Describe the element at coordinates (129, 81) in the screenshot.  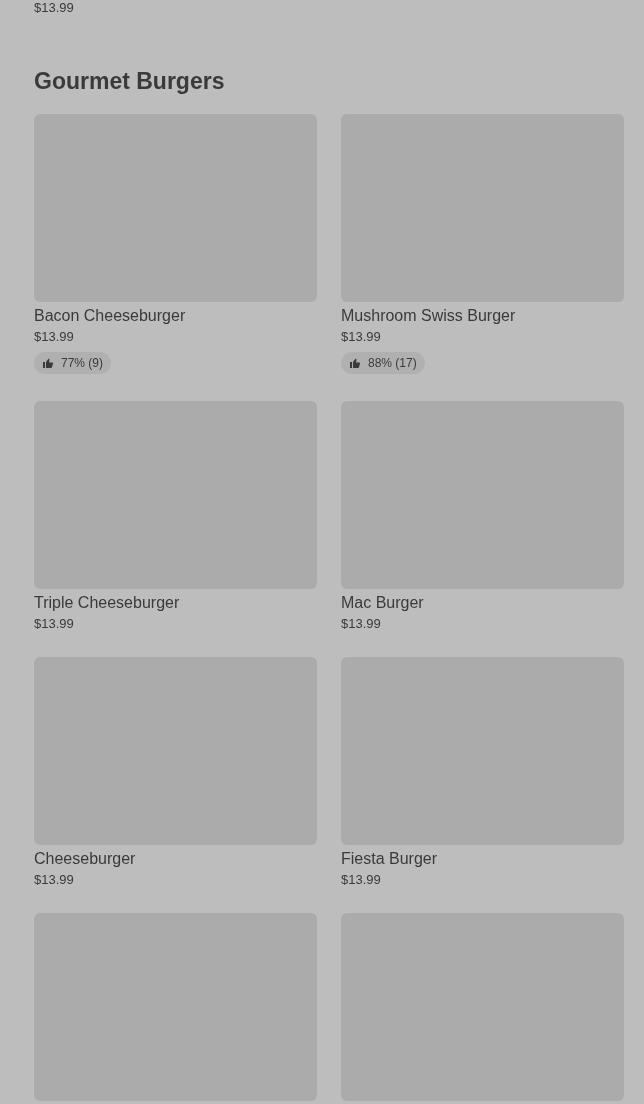
I see `section-heading: Gourmet Burgers` at that location.